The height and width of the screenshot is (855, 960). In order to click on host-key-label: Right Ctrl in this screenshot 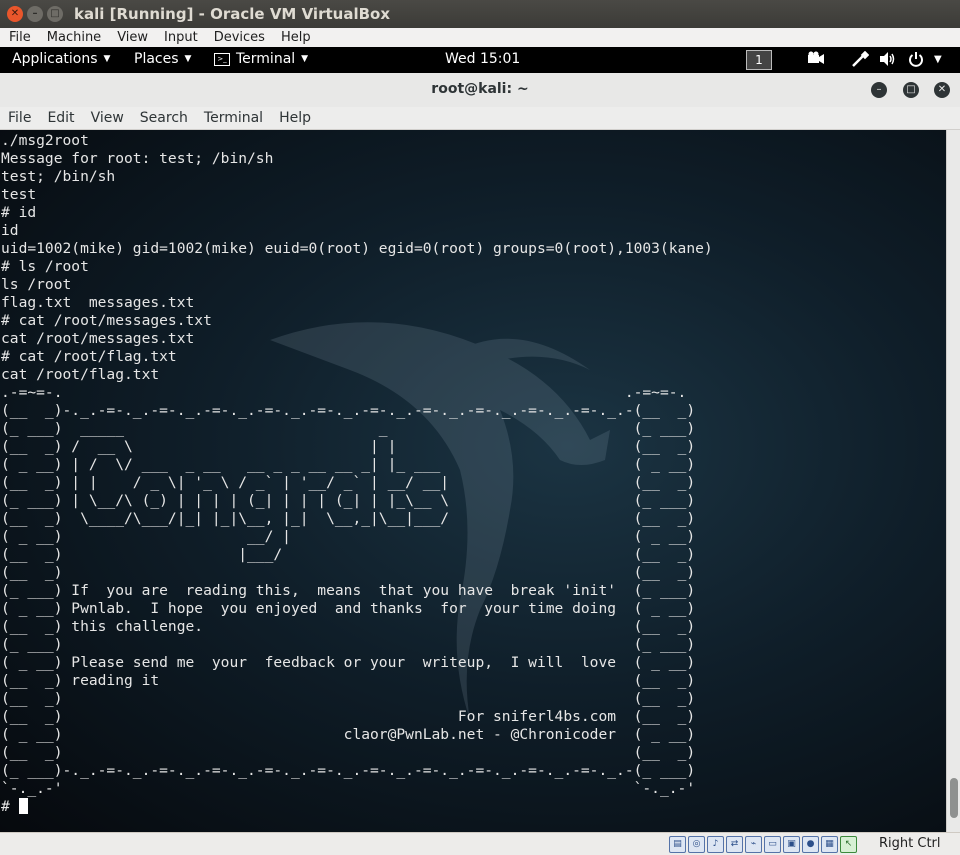, I will do `click(910, 843)`.